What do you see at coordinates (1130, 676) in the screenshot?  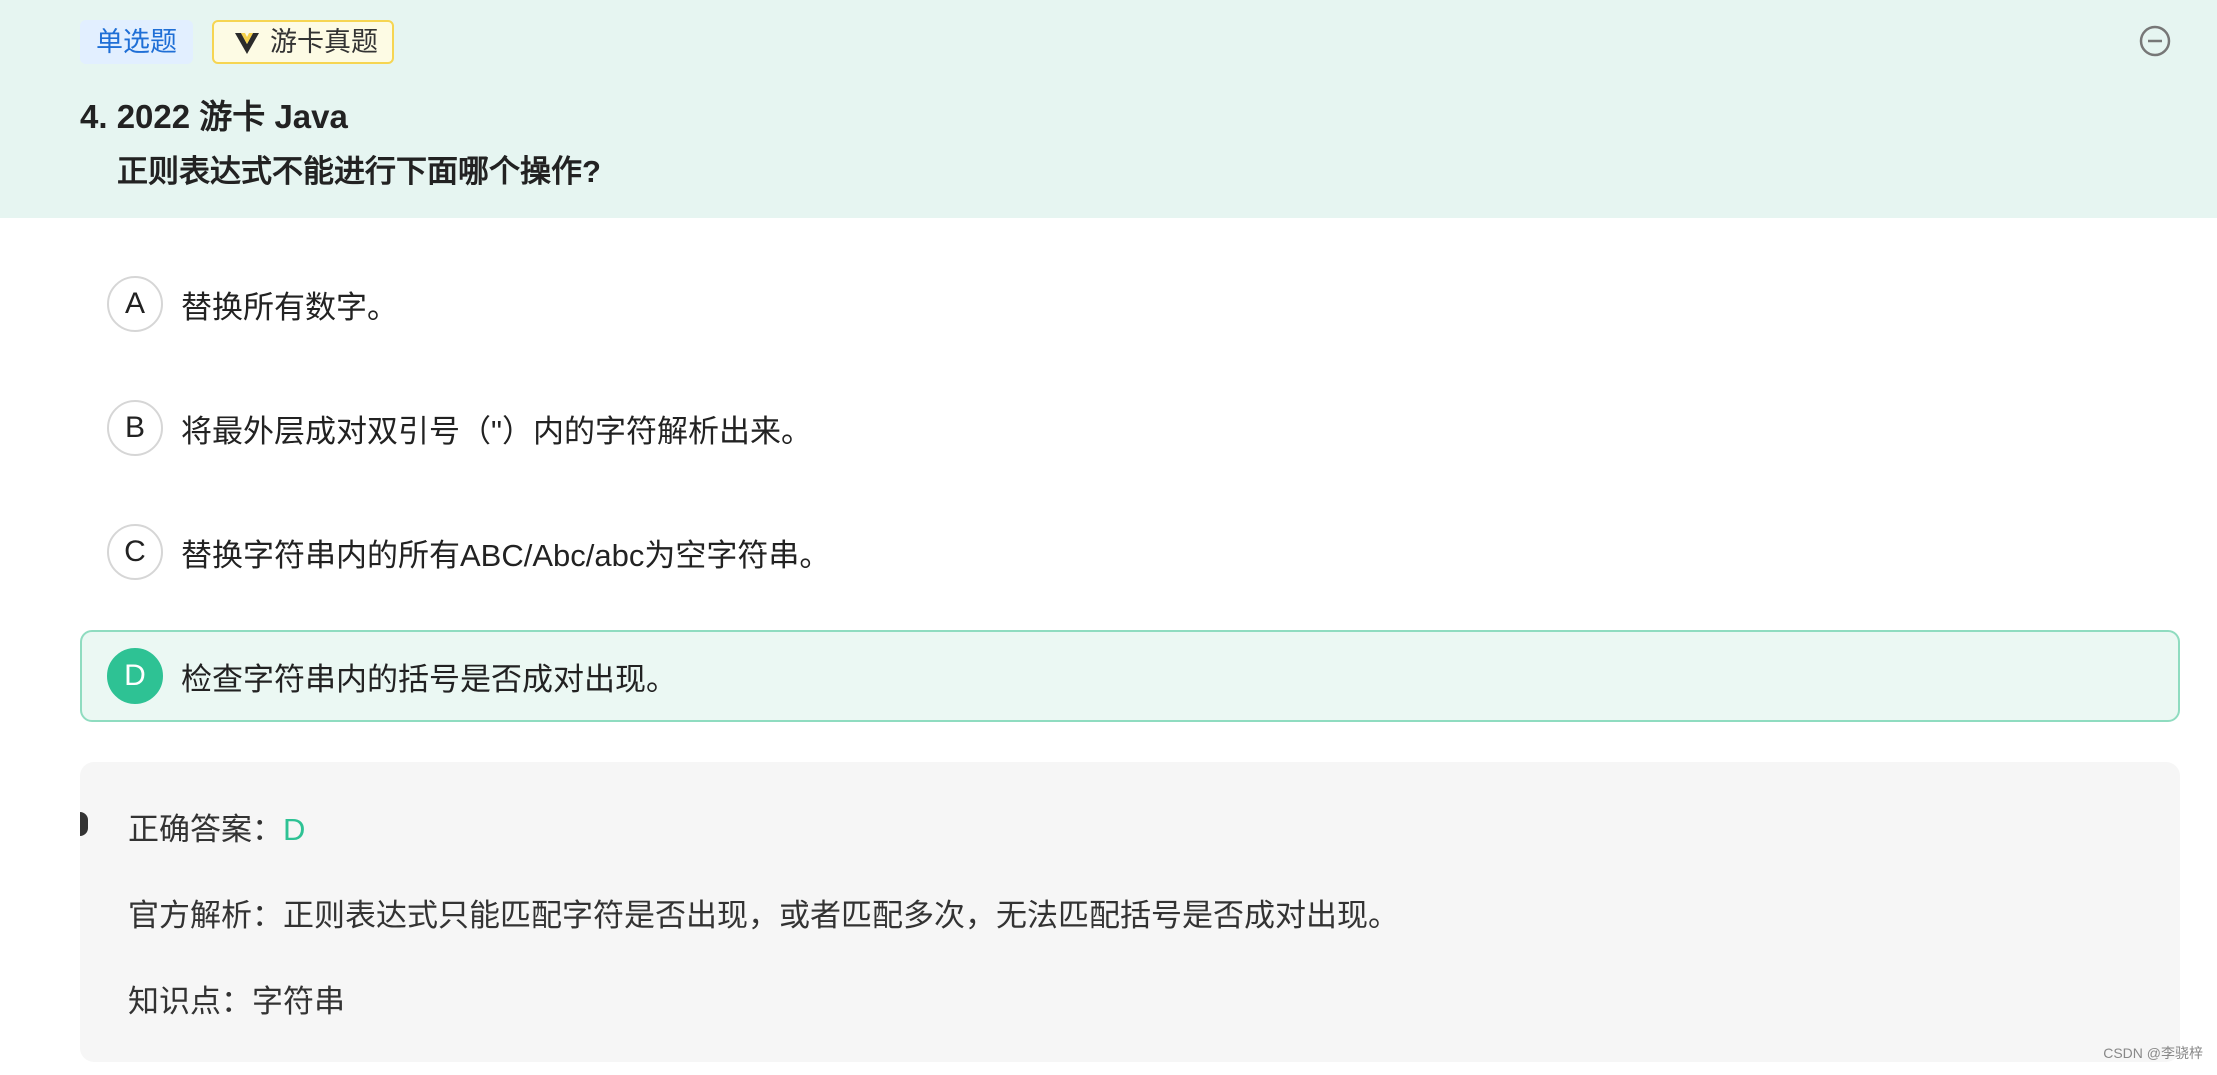 I see `option-d: D 检查字符串内的括号是否成对出现。` at bounding box center [1130, 676].